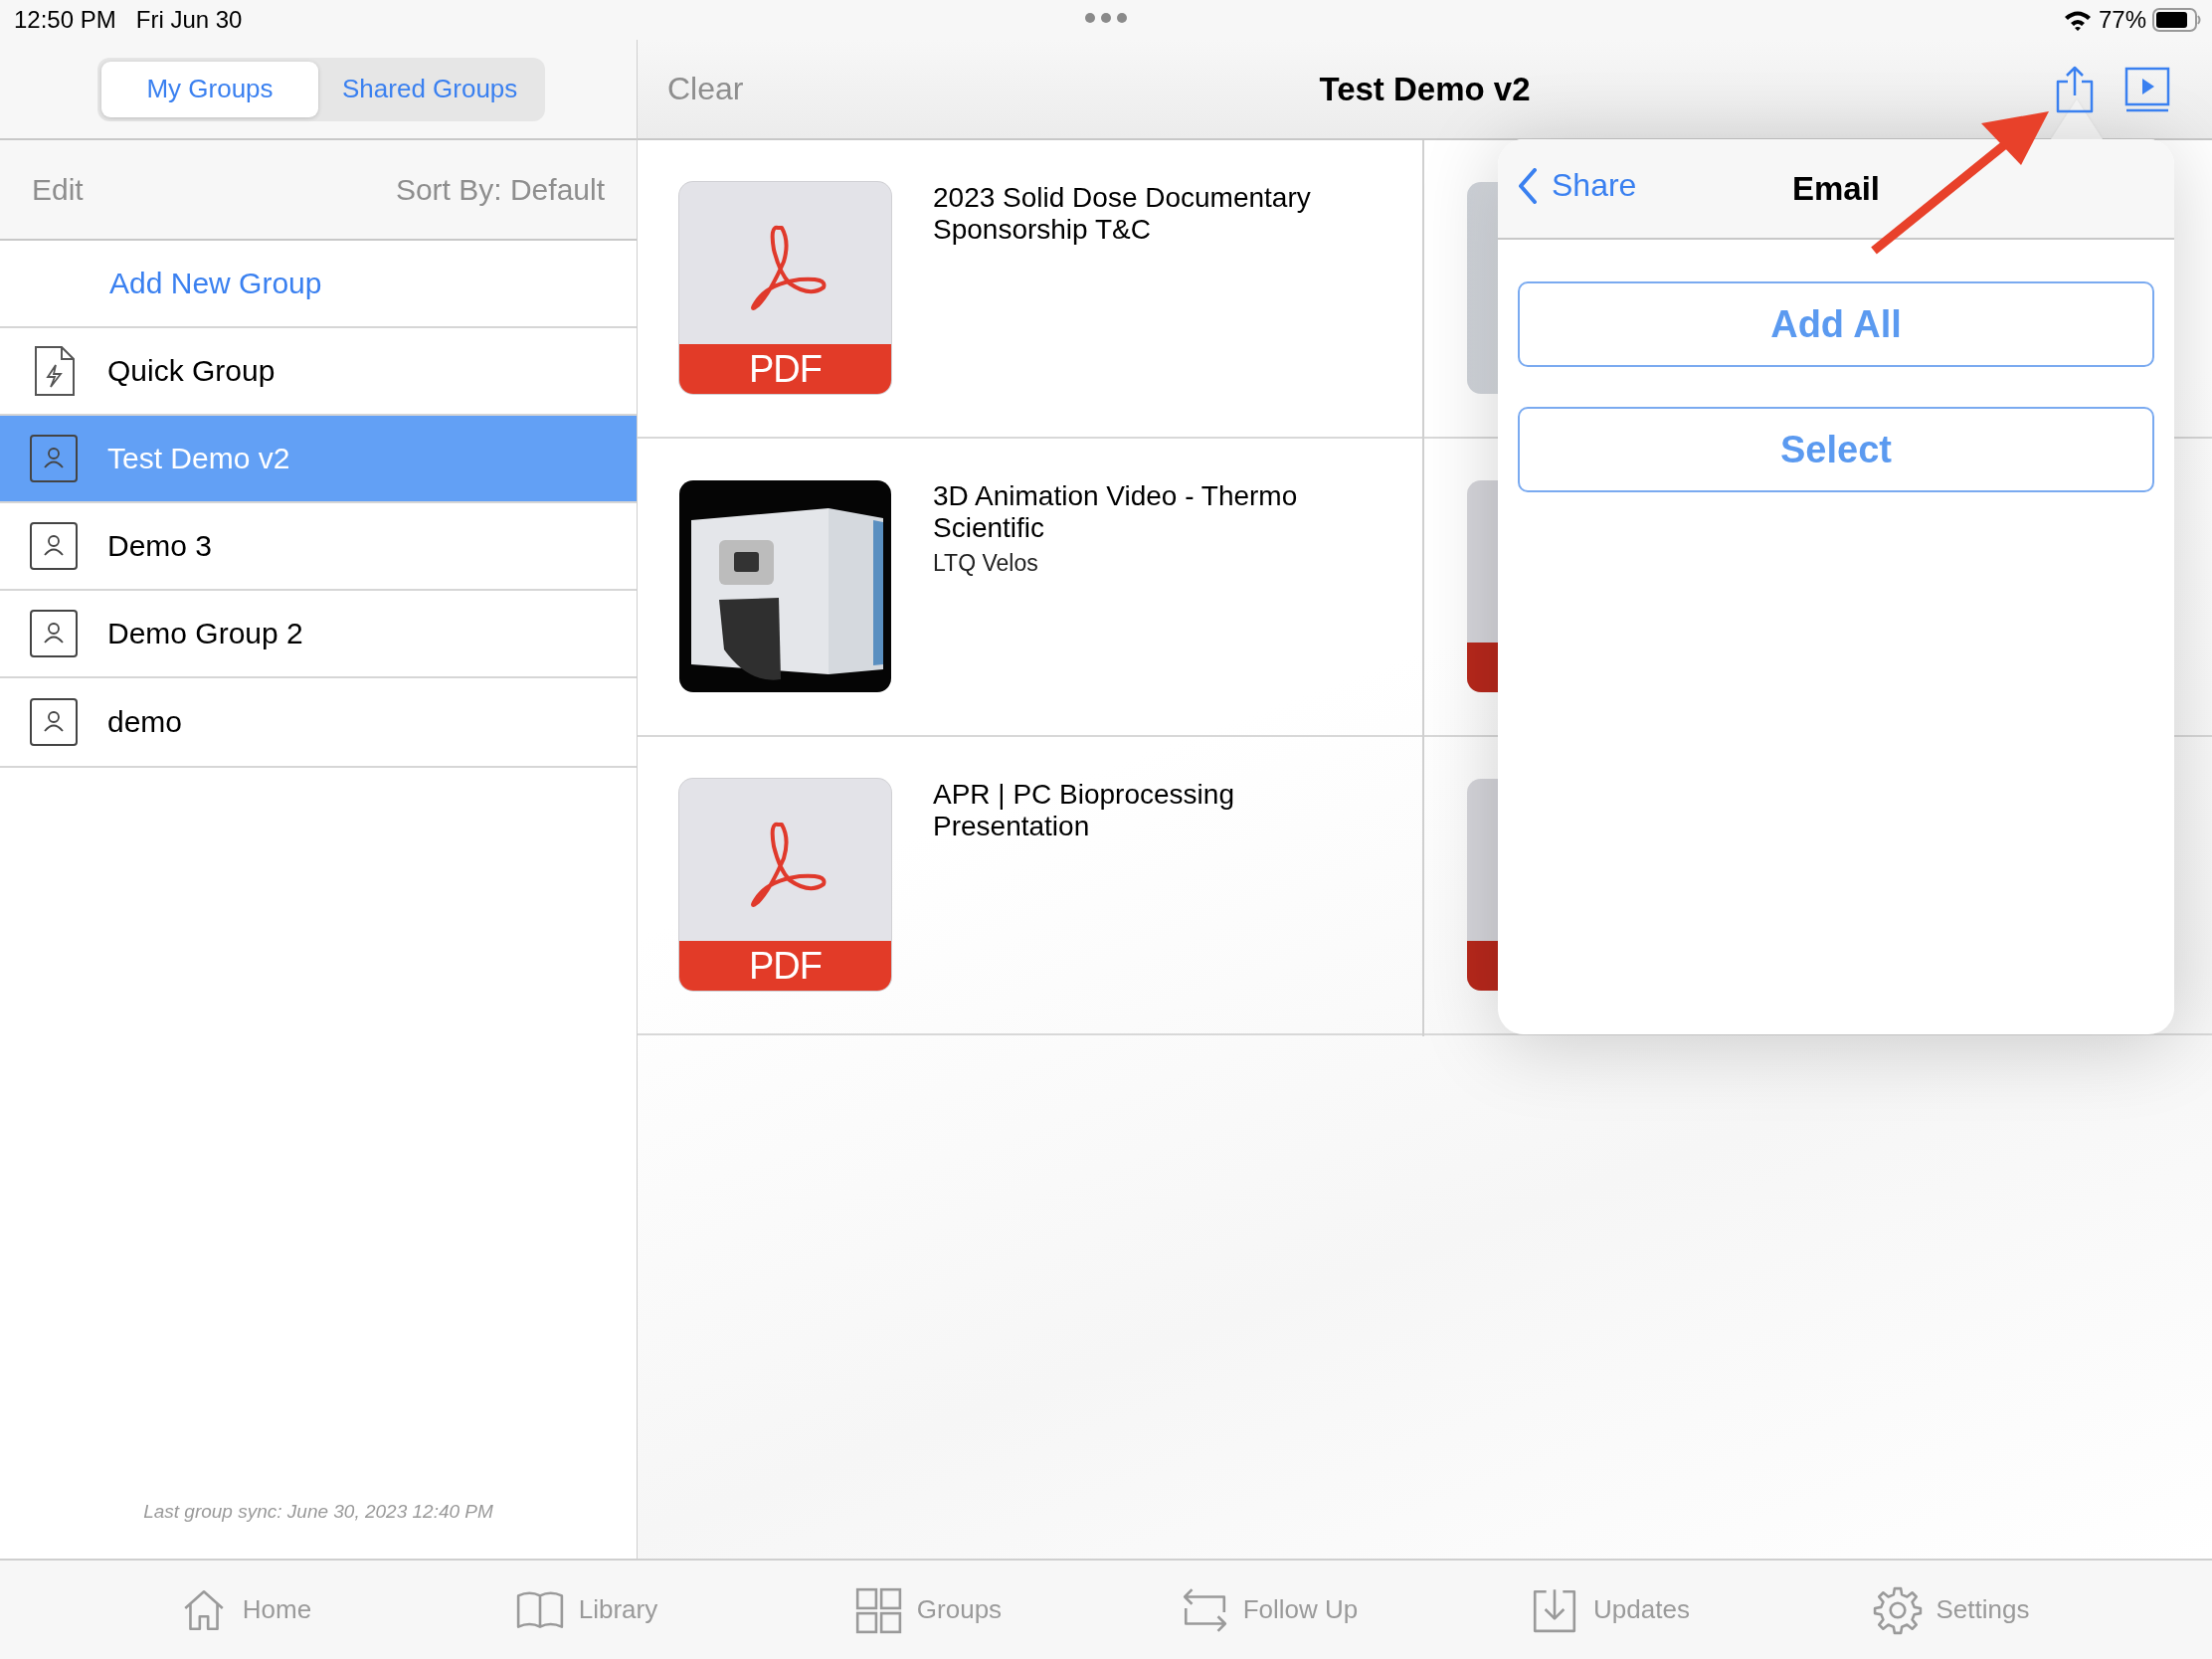  What do you see at coordinates (2122, 20) in the screenshot?
I see `battery-percent: 77%` at bounding box center [2122, 20].